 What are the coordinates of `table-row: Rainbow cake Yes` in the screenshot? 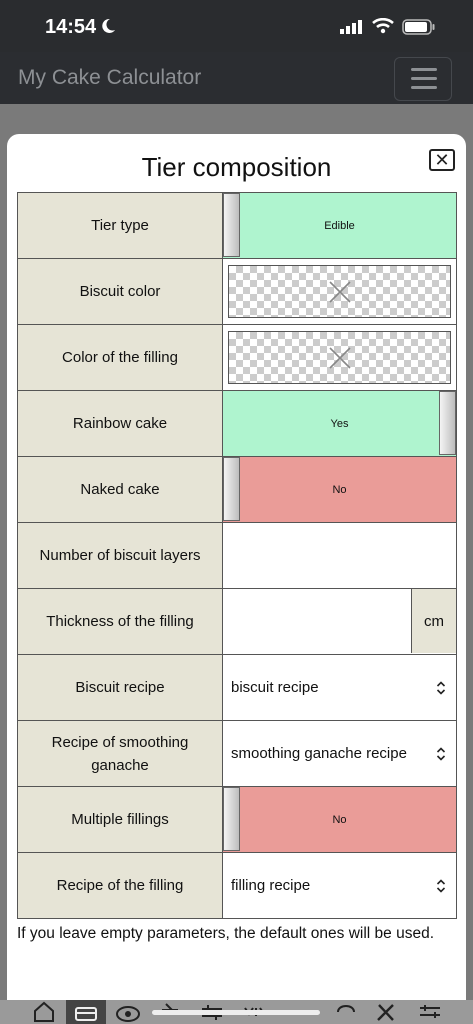 It's located at (237, 424).